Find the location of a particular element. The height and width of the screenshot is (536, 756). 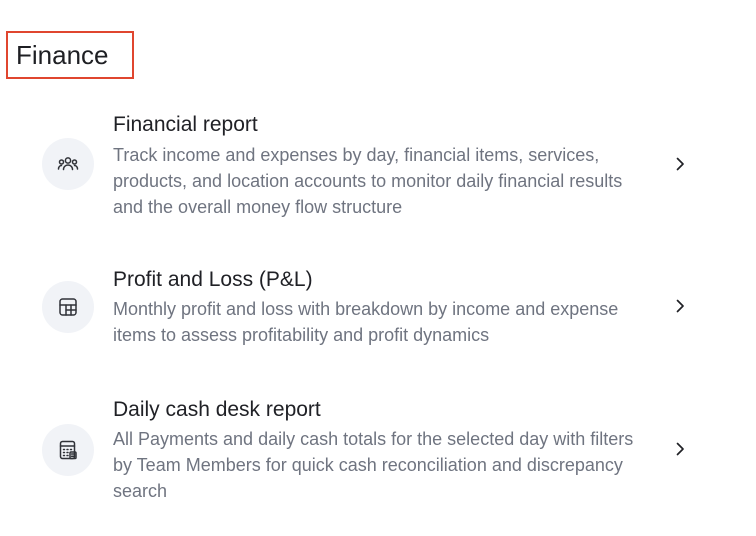

report-item-title: Daily cash desk report is located at coordinates (217, 409).